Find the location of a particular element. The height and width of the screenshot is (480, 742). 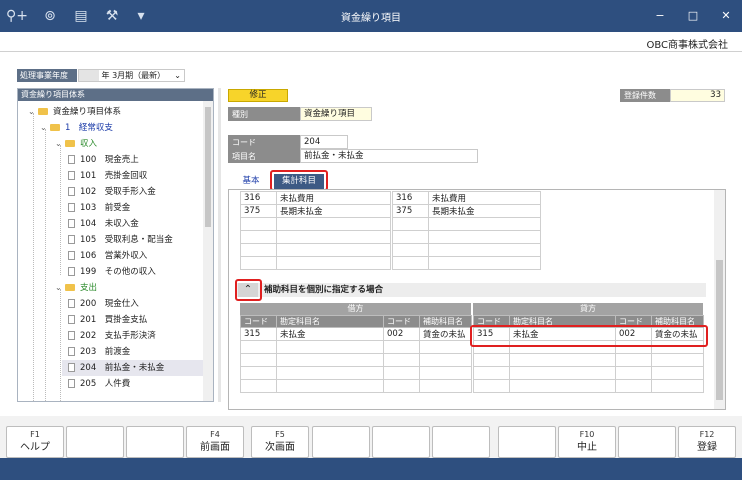

fiscal-year-select: 年 3月期（最新） ⌄ is located at coordinates (131, 75).